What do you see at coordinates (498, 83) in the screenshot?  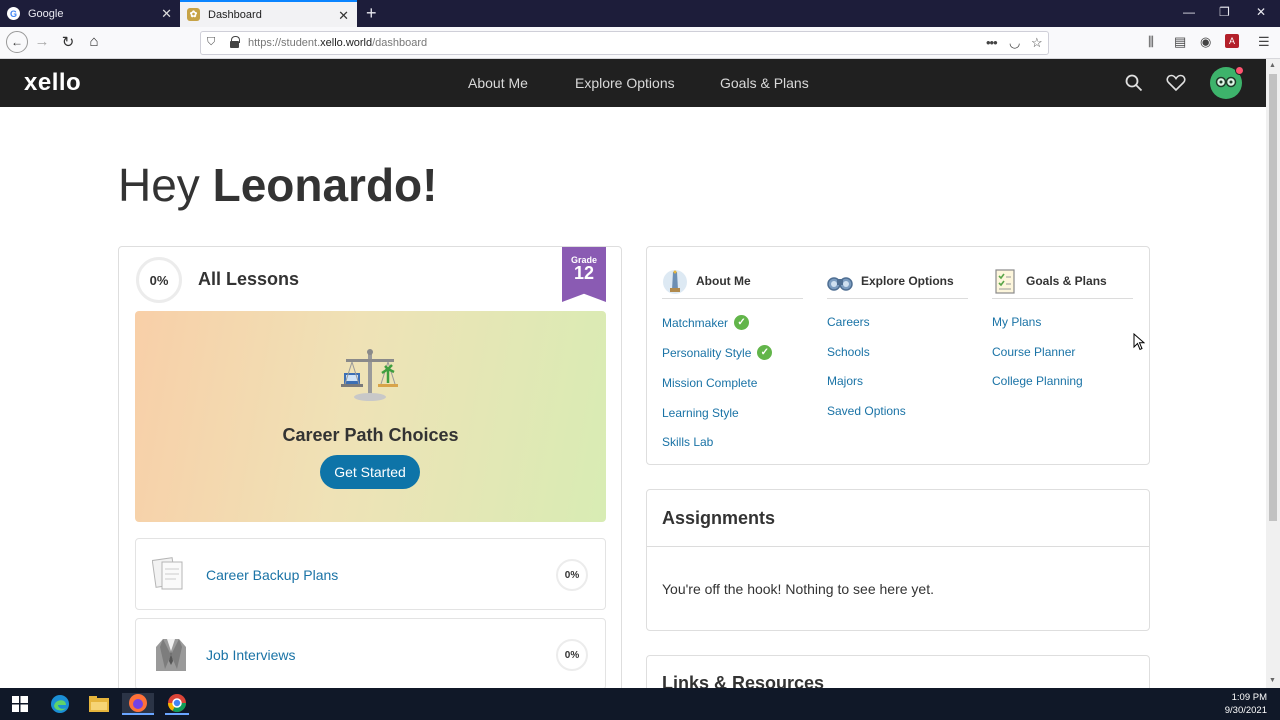 I see `nav-about-me: About Me` at bounding box center [498, 83].